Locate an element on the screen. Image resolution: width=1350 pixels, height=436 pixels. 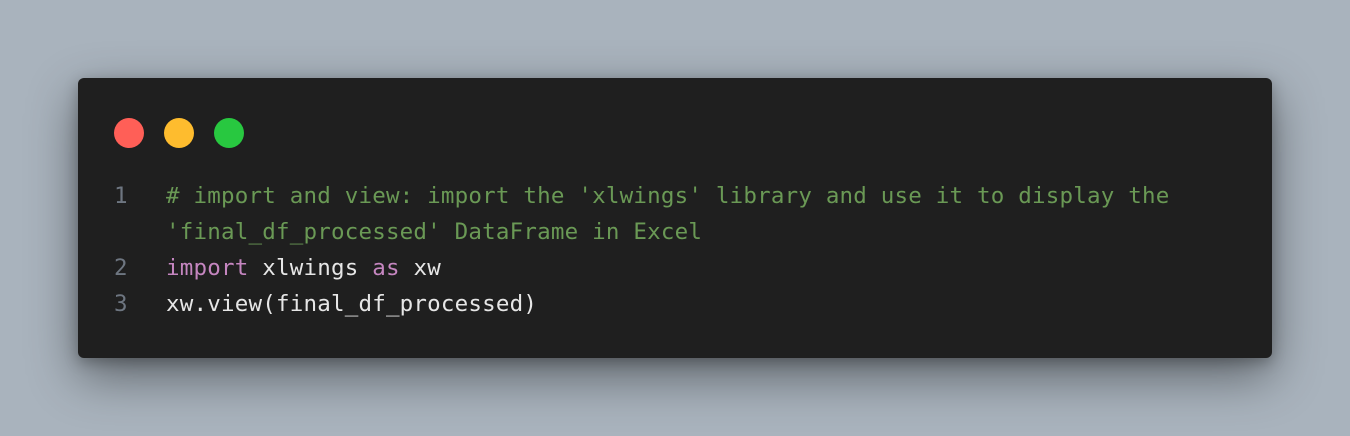
code-text: xw.view(final_df_processed) is located at coordinates (352, 304).